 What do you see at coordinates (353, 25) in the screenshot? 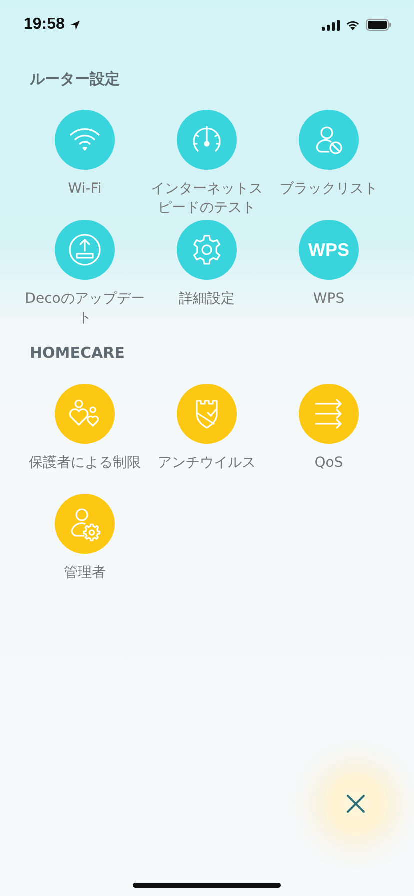
I see `wifi-signal-icon` at bounding box center [353, 25].